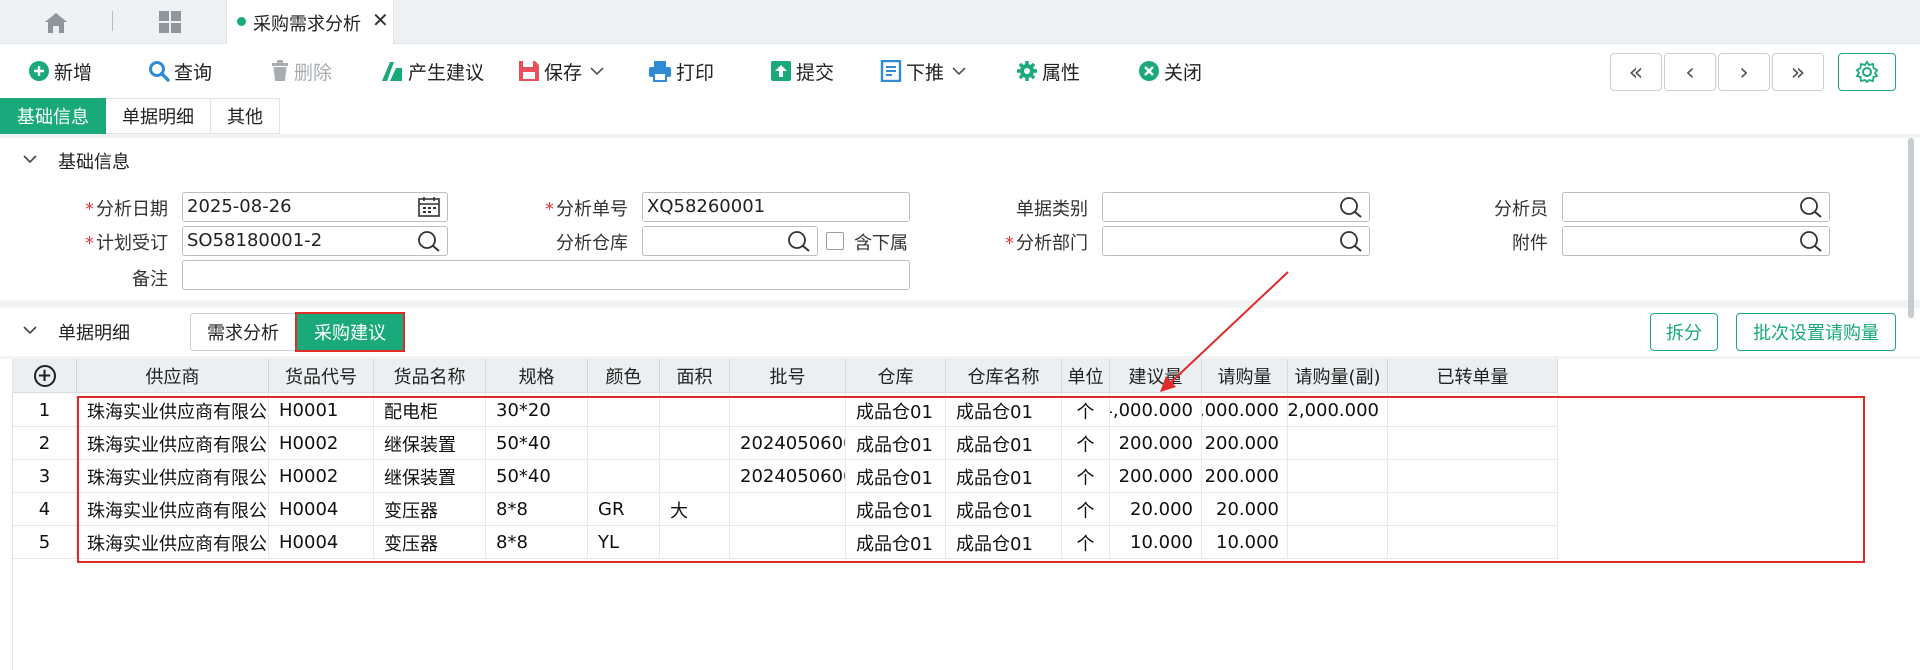 The height and width of the screenshot is (670, 1920). What do you see at coordinates (321, 376) in the screenshot?
I see `column-header: 货品代号` at bounding box center [321, 376].